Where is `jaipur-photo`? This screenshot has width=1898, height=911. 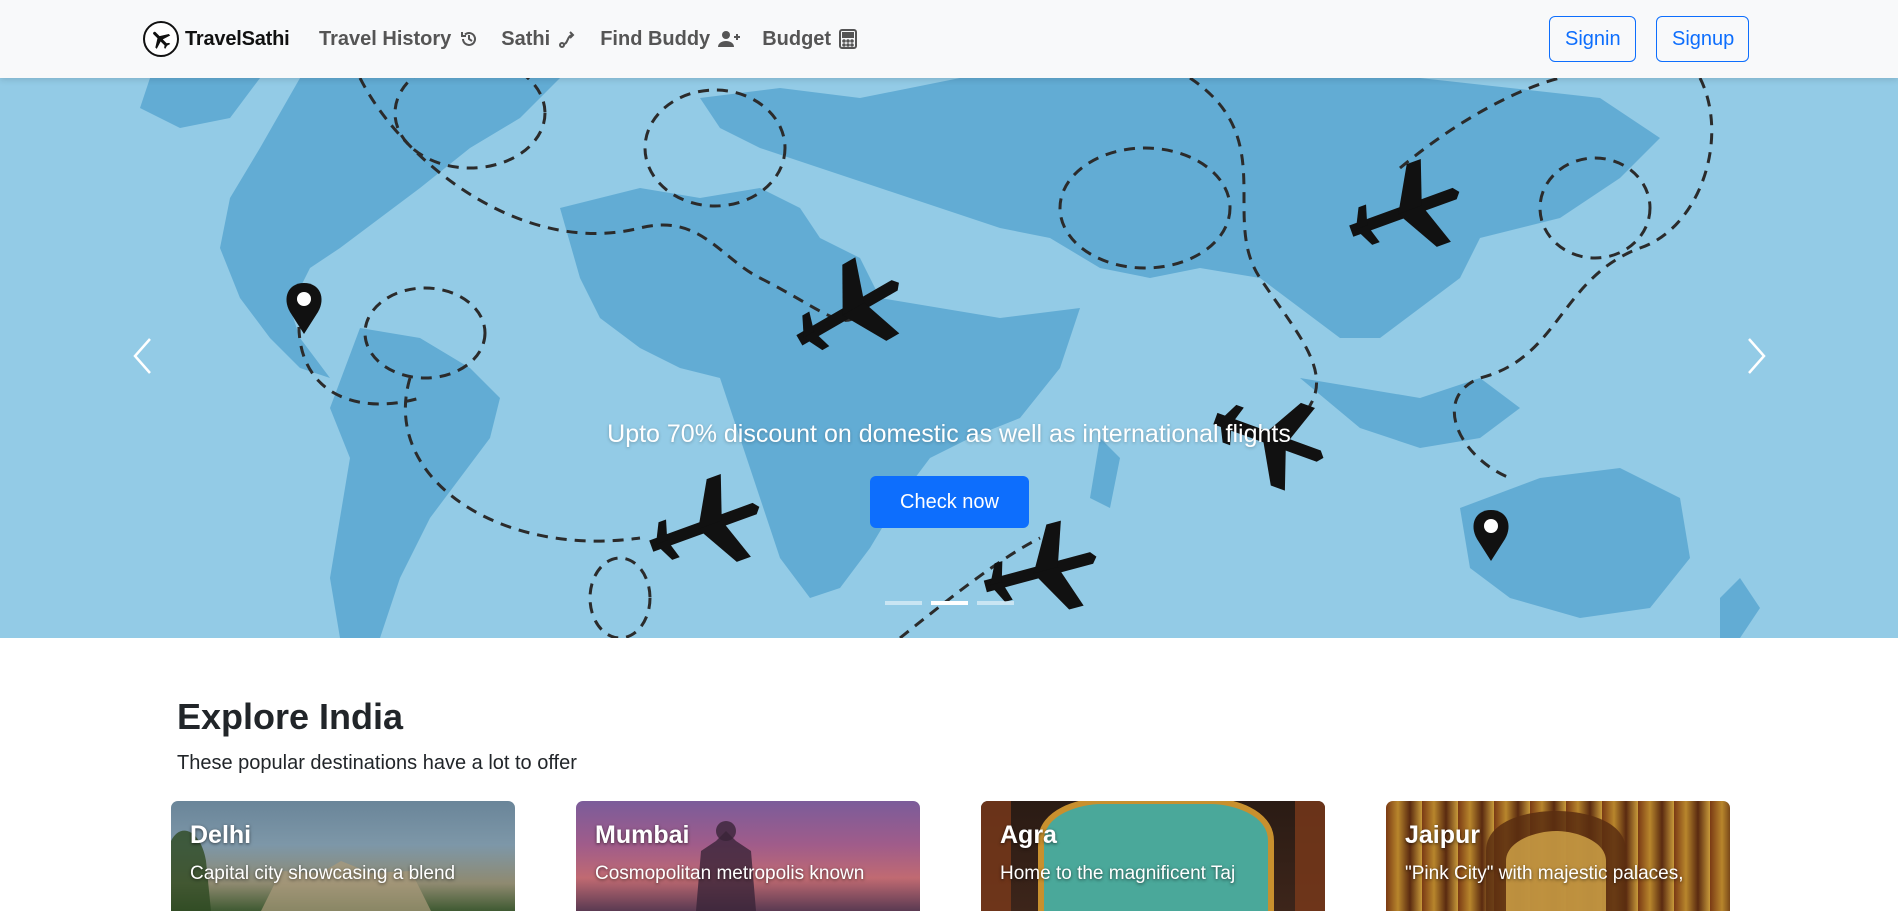
jaipur-photo is located at coordinates (1558, 856).